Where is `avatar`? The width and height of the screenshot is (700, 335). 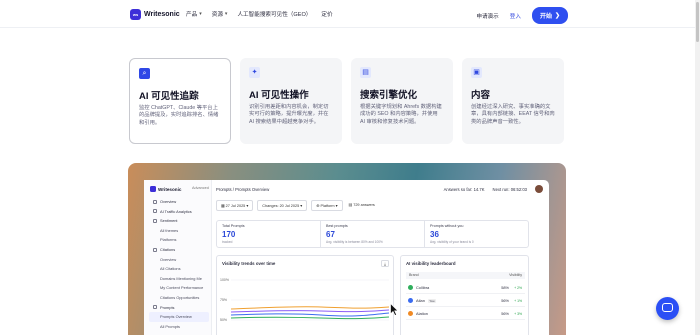
avatar is located at coordinates (539, 189).